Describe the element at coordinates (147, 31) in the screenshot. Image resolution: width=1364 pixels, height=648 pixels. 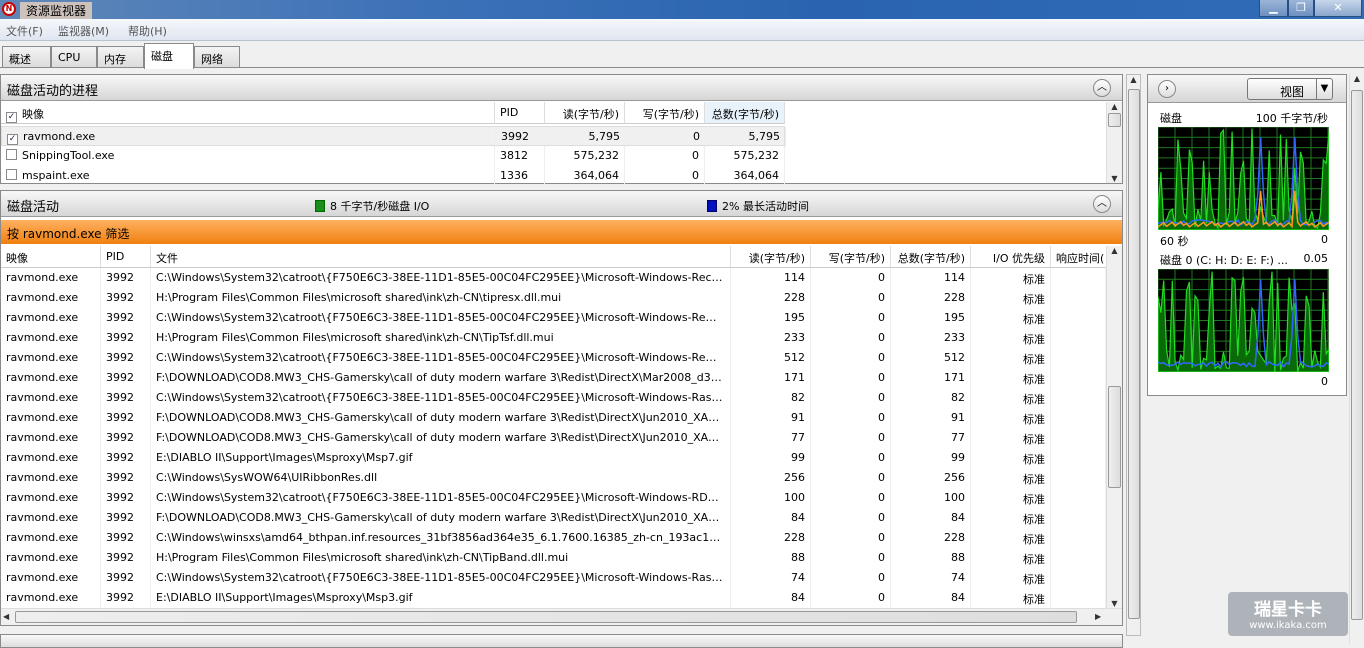
I see `menu-help: 帮助(H)` at that location.